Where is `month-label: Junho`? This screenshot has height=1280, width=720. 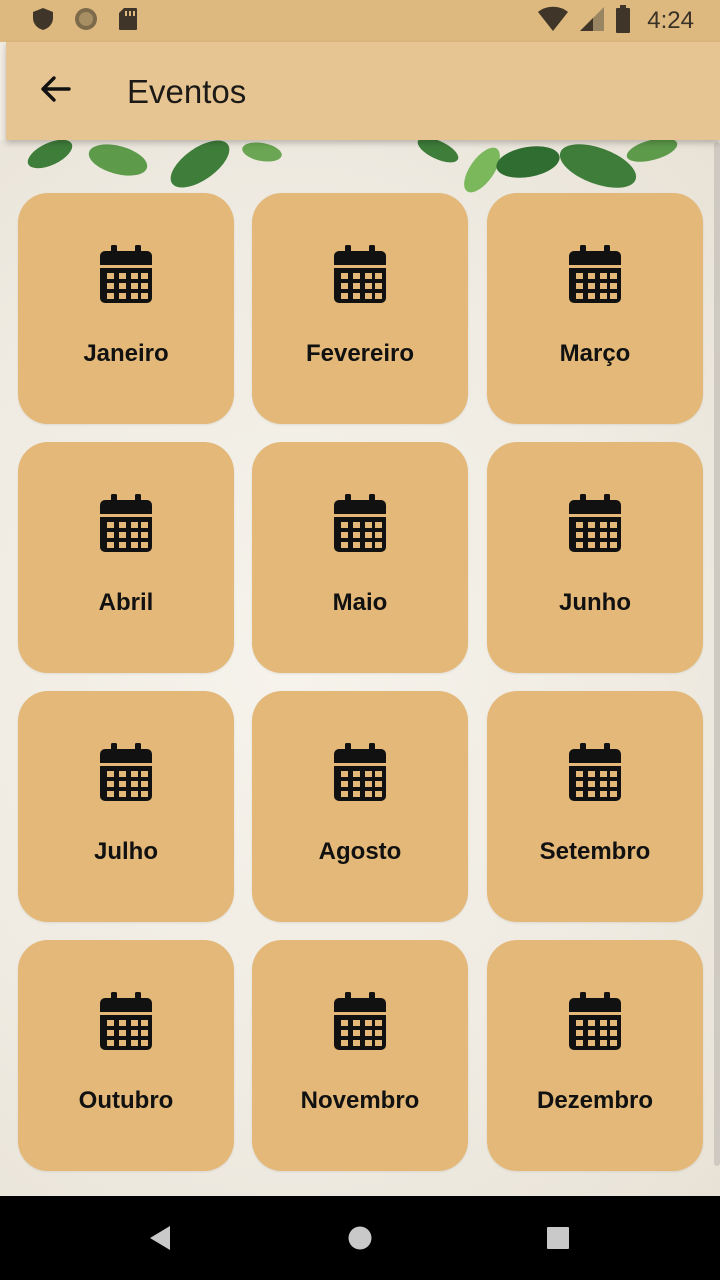
month-label: Junho is located at coordinates (595, 602).